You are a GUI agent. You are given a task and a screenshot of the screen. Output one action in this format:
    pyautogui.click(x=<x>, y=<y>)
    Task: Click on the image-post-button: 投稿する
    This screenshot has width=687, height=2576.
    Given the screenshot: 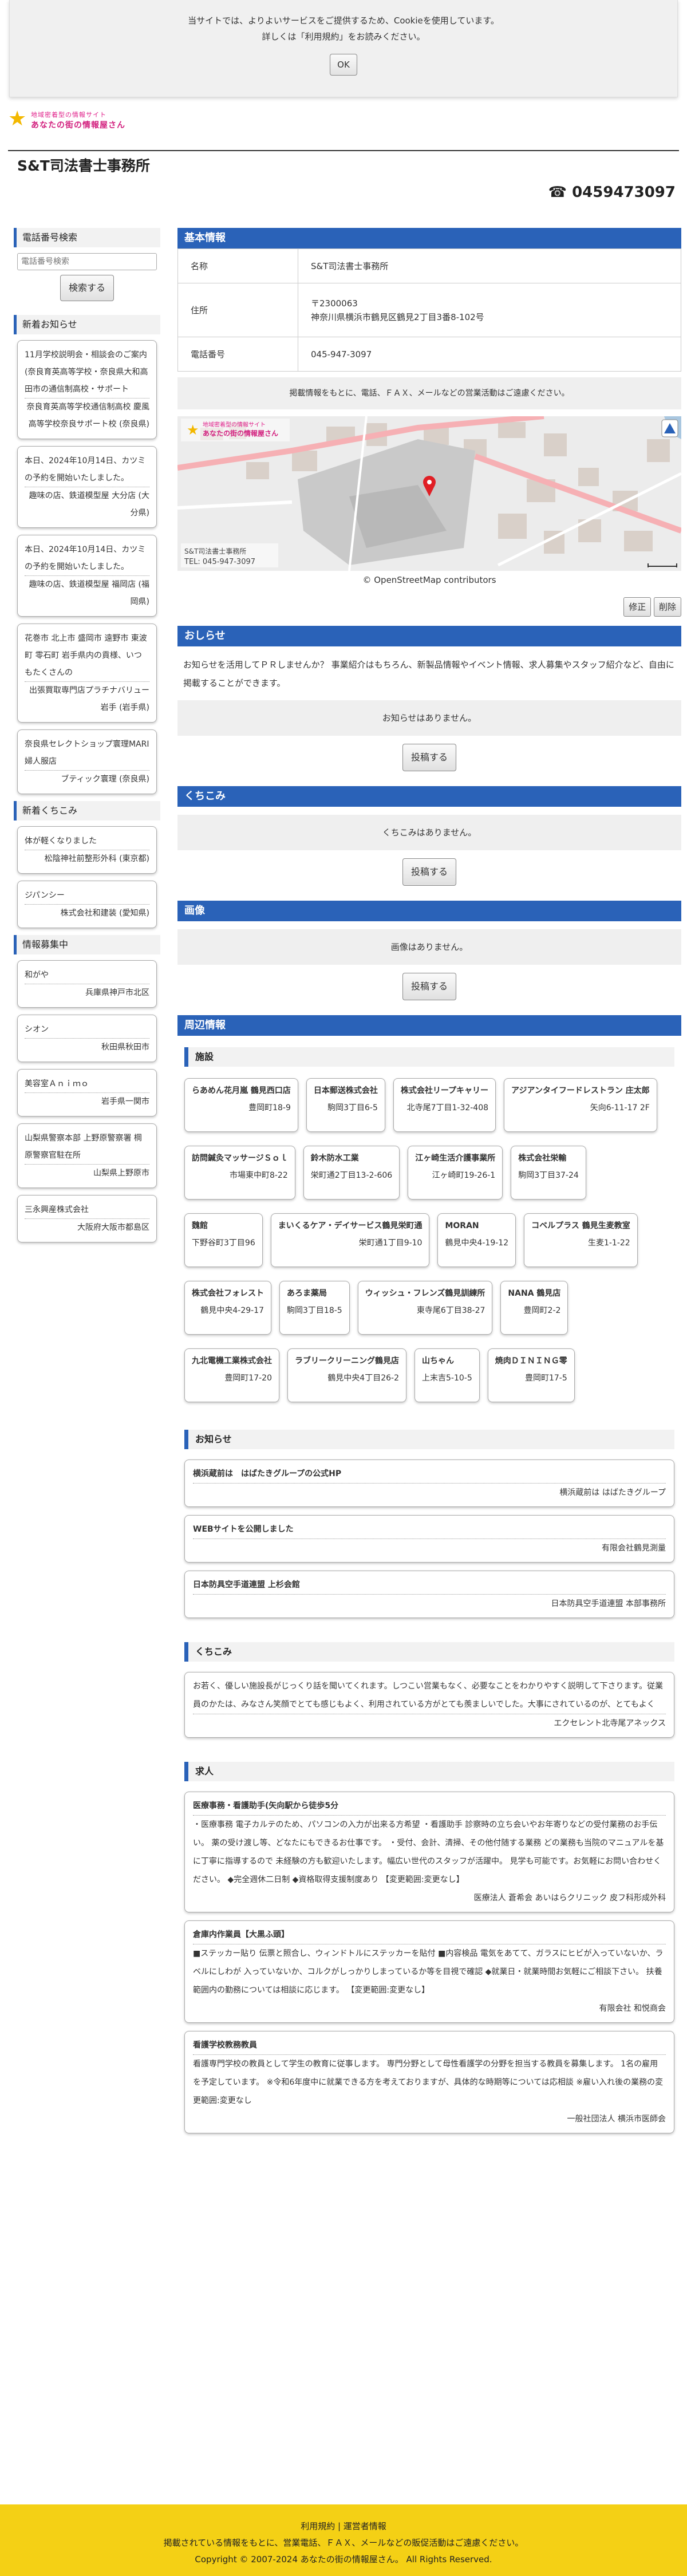 What is the action you would take?
    pyautogui.click(x=429, y=986)
    